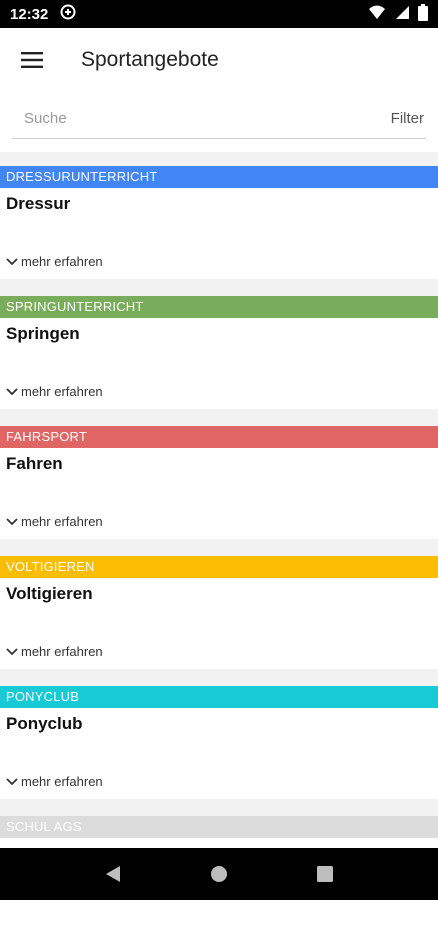 Image resolution: width=438 pixels, height=929 pixels. I want to click on search-input, so click(201, 118).